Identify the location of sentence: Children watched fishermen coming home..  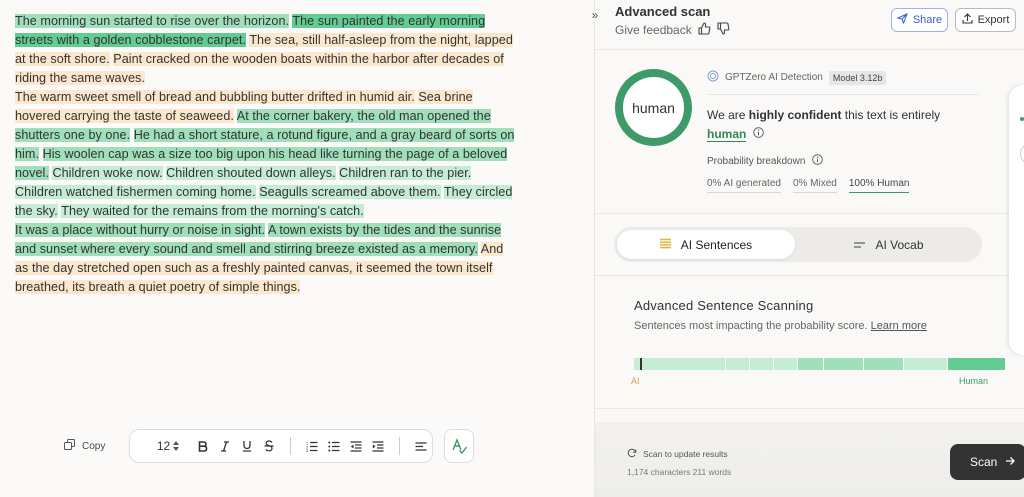
(135, 192).